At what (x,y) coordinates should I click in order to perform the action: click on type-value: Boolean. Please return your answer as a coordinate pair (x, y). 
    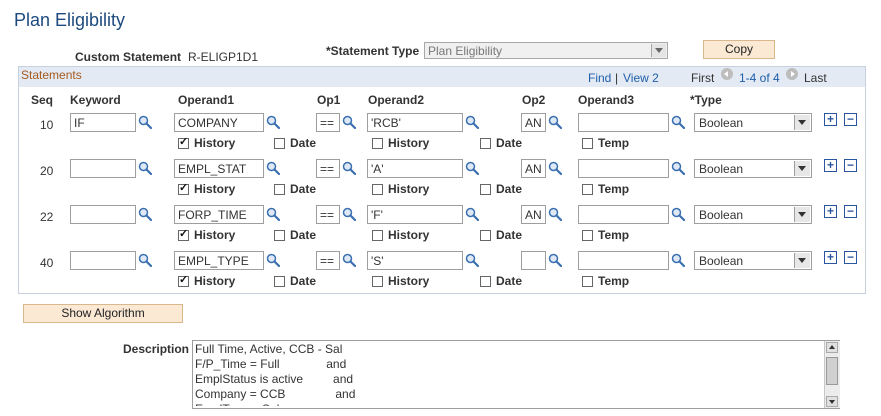
    Looking at the image, I should click on (721, 261).